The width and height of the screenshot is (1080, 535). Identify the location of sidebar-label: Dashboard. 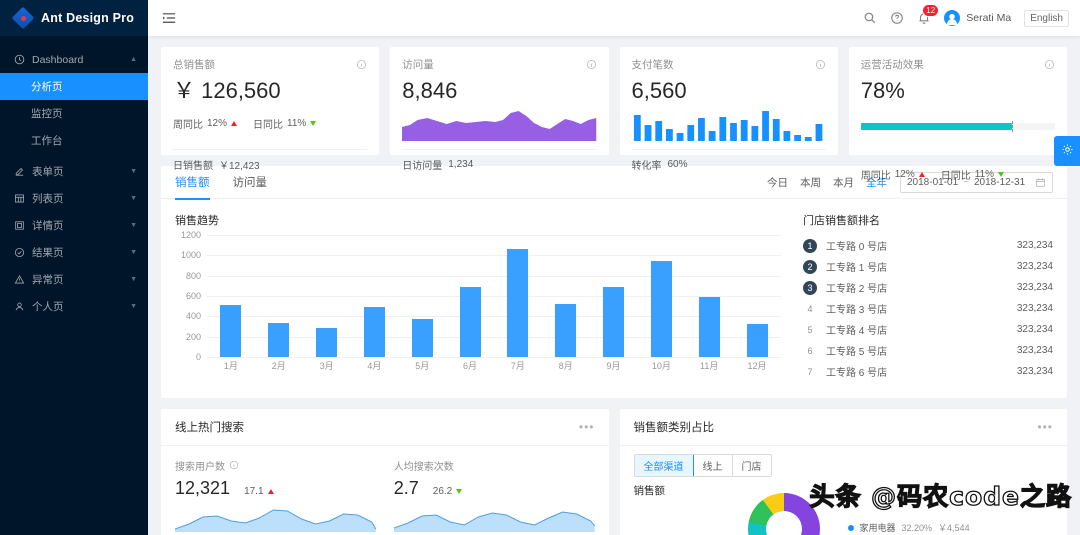
(58, 59).